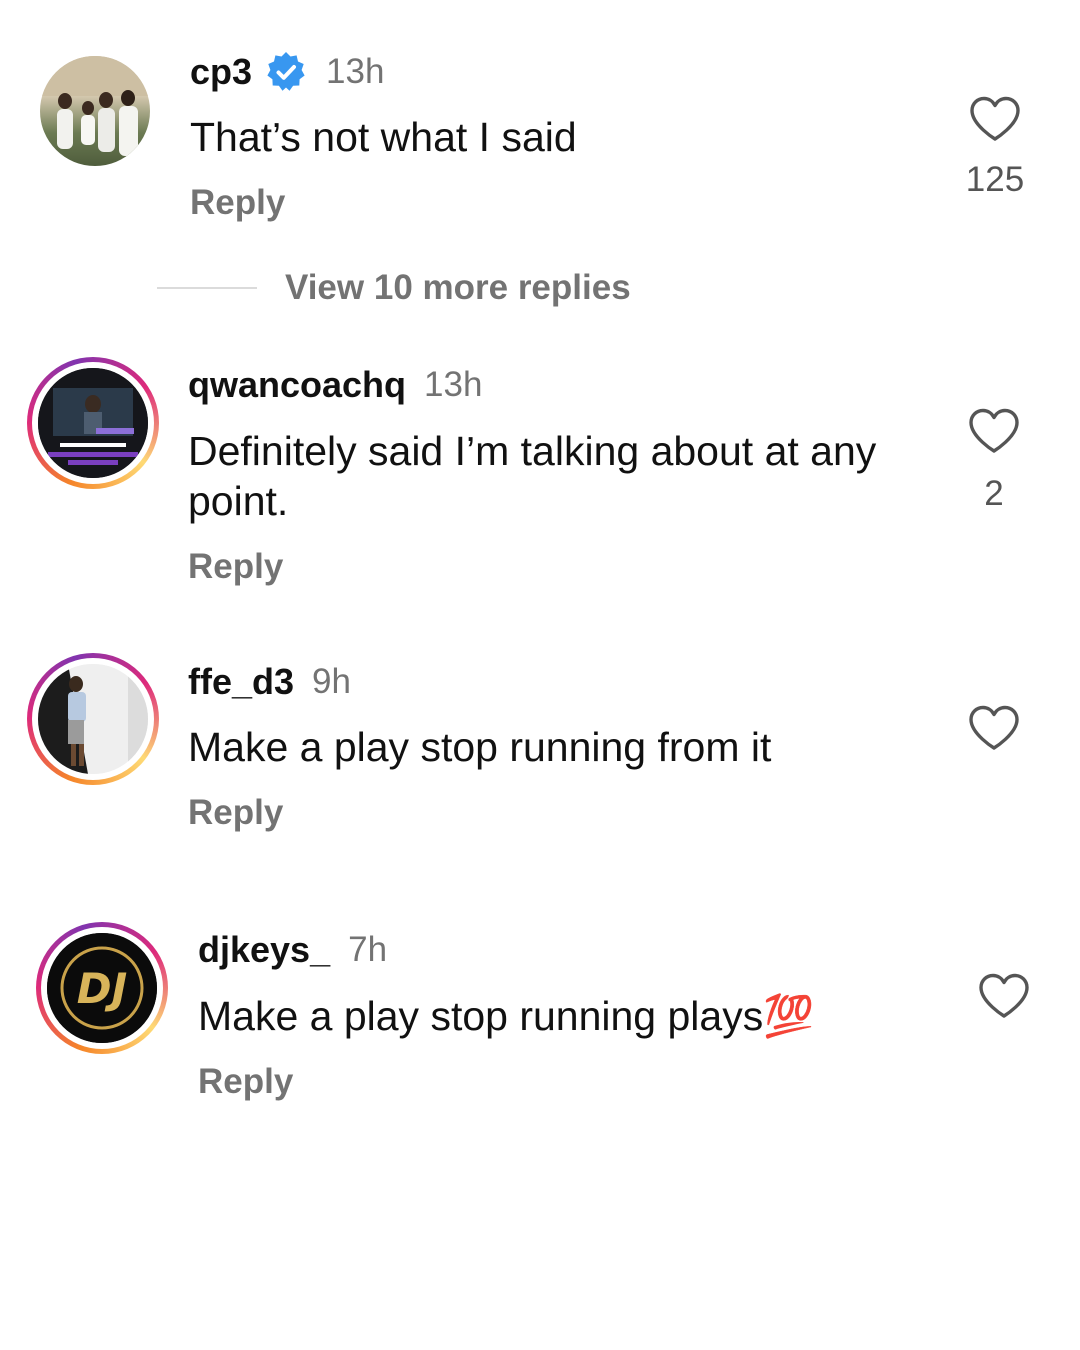 The image size is (1080, 1350). I want to click on verified-badge-icon, so click(286, 72).